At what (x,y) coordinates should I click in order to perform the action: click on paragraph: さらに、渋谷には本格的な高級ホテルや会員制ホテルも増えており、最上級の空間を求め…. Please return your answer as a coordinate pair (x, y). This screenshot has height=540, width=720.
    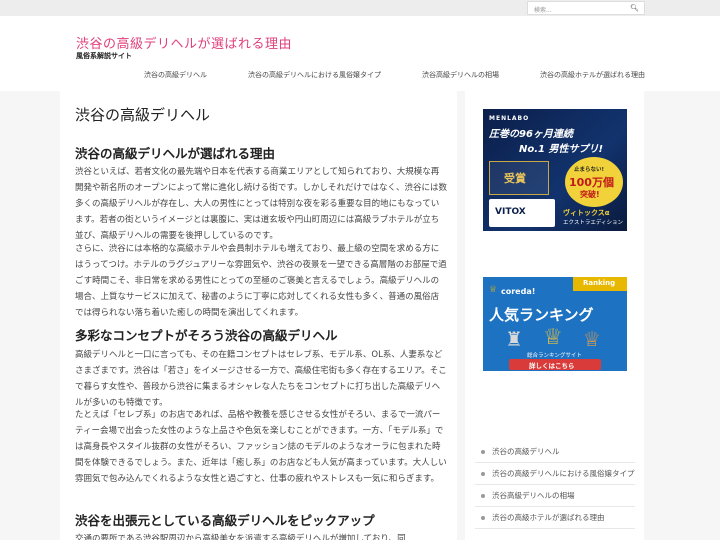
    Looking at the image, I should click on (261, 281).